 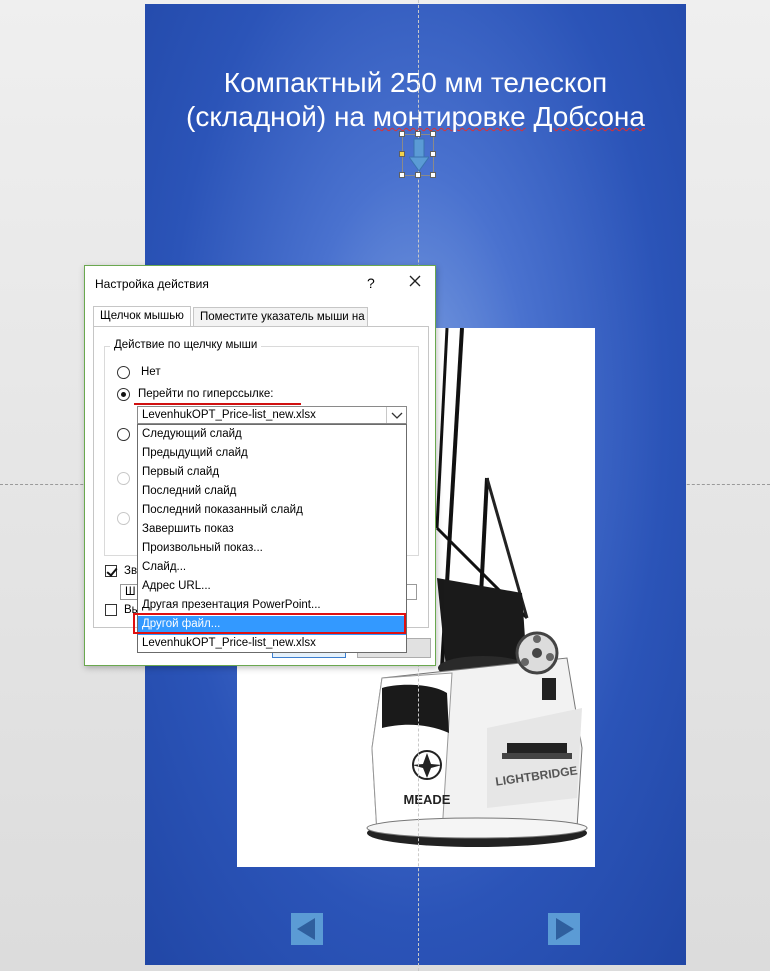 I want to click on down-arrow-icon, so click(x=419, y=155).